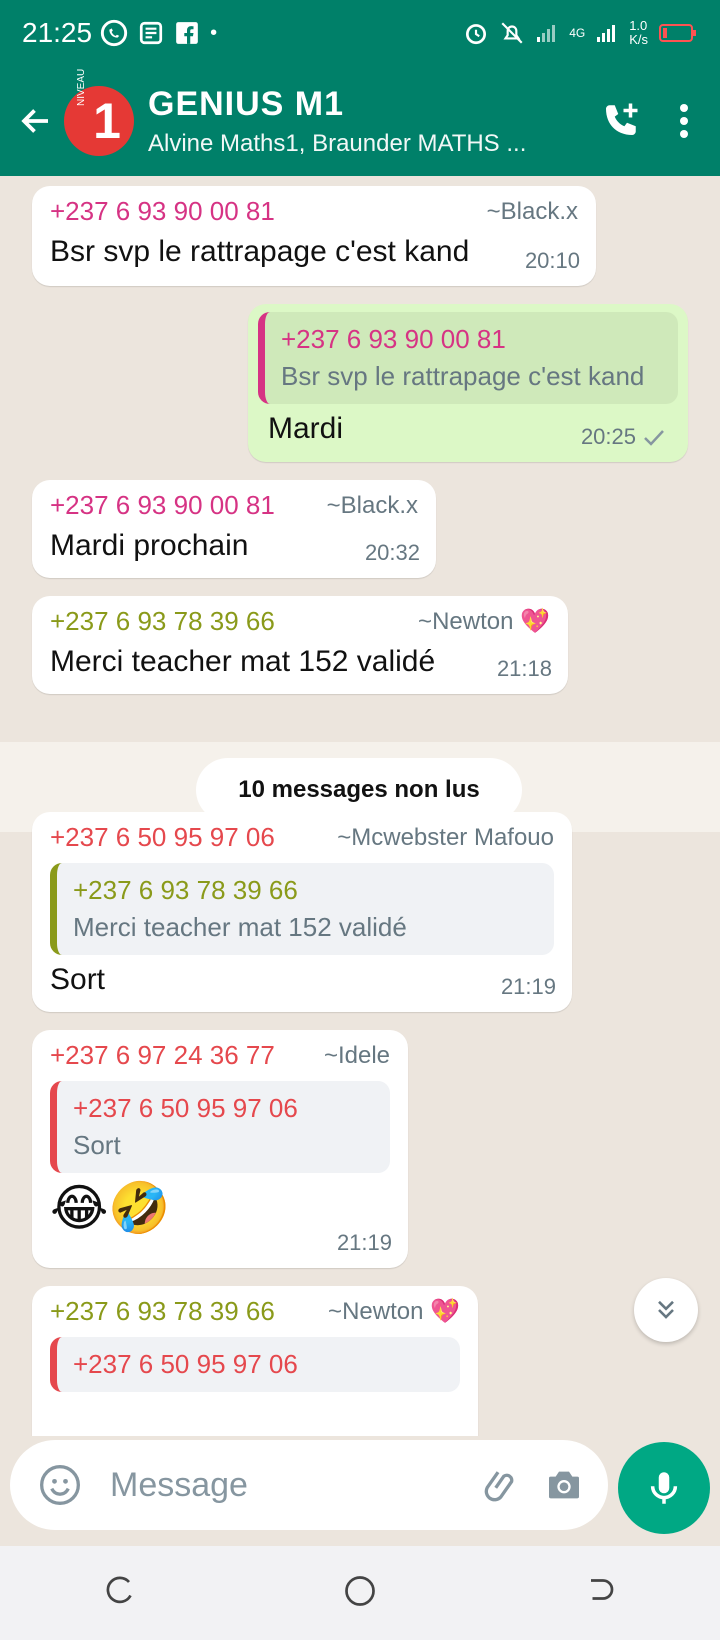 The height and width of the screenshot is (1640, 720). What do you see at coordinates (162, 1055) in the screenshot?
I see `sender-number: +237 6 97 24 36 77` at bounding box center [162, 1055].